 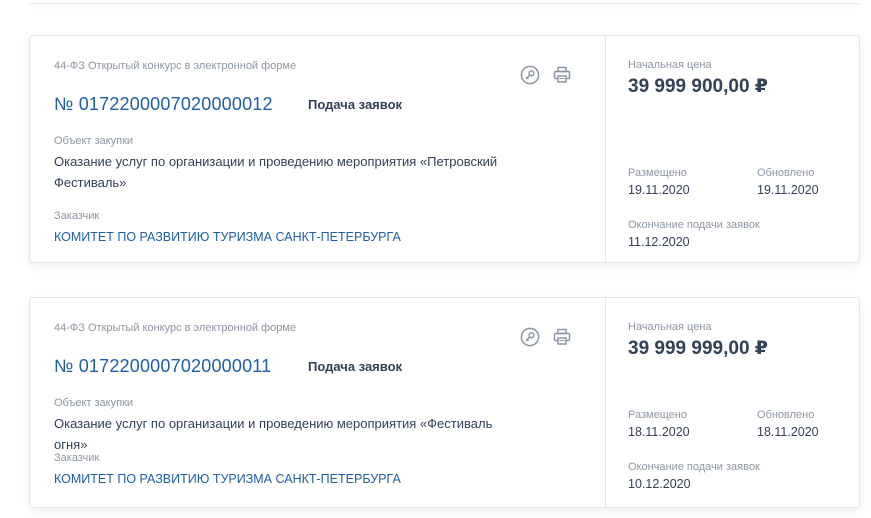 I want to click on updated-date: 19.11.2020, so click(x=788, y=190).